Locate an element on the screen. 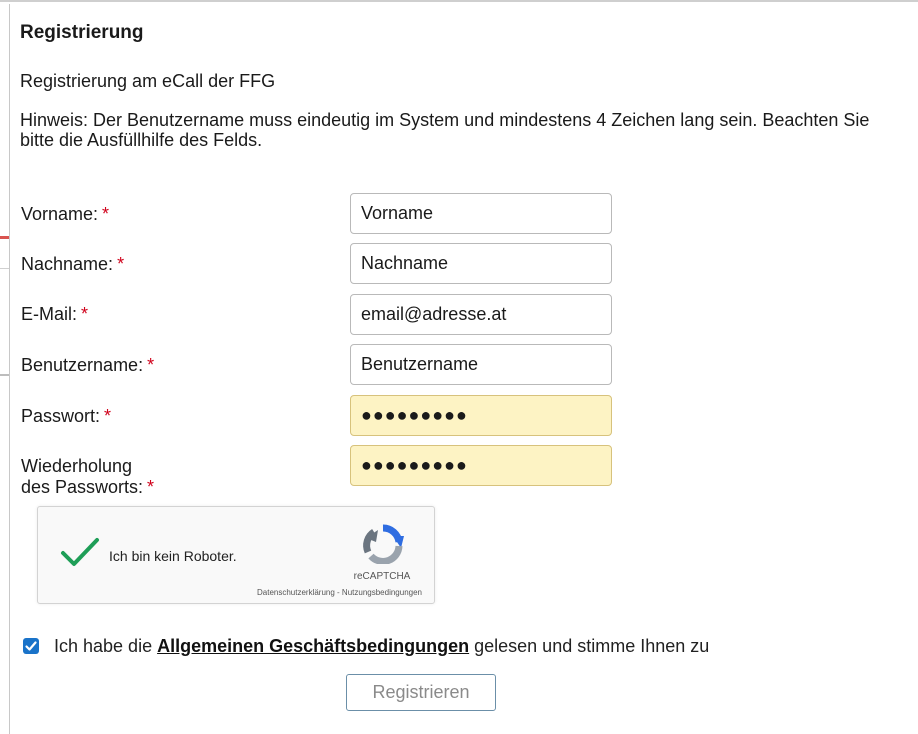 The height and width of the screenshot is (734, 918). dialog-subtitle: Registrierung am eCall der FFG is located at coordinates (148, 81).